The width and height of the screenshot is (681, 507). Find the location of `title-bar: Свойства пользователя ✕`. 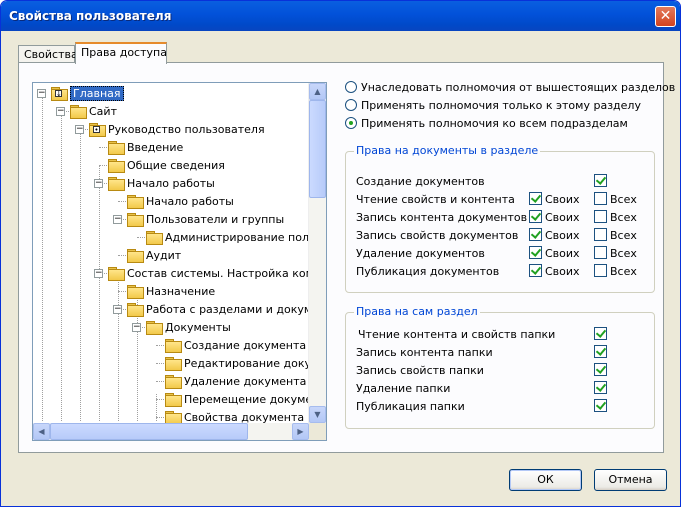

title-bar: Свойства пользователя ✕ is located at coordinates (340, 16).